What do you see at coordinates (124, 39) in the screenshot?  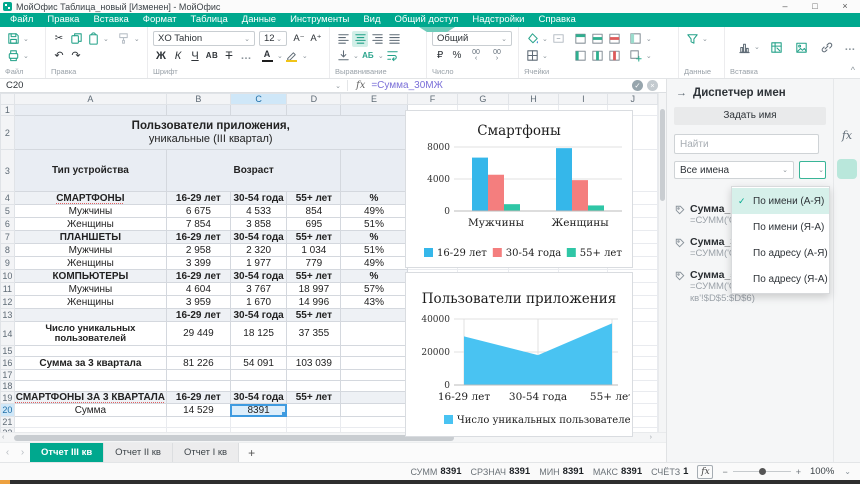 I see `format-painter-button` at bounding box center [124, 39].